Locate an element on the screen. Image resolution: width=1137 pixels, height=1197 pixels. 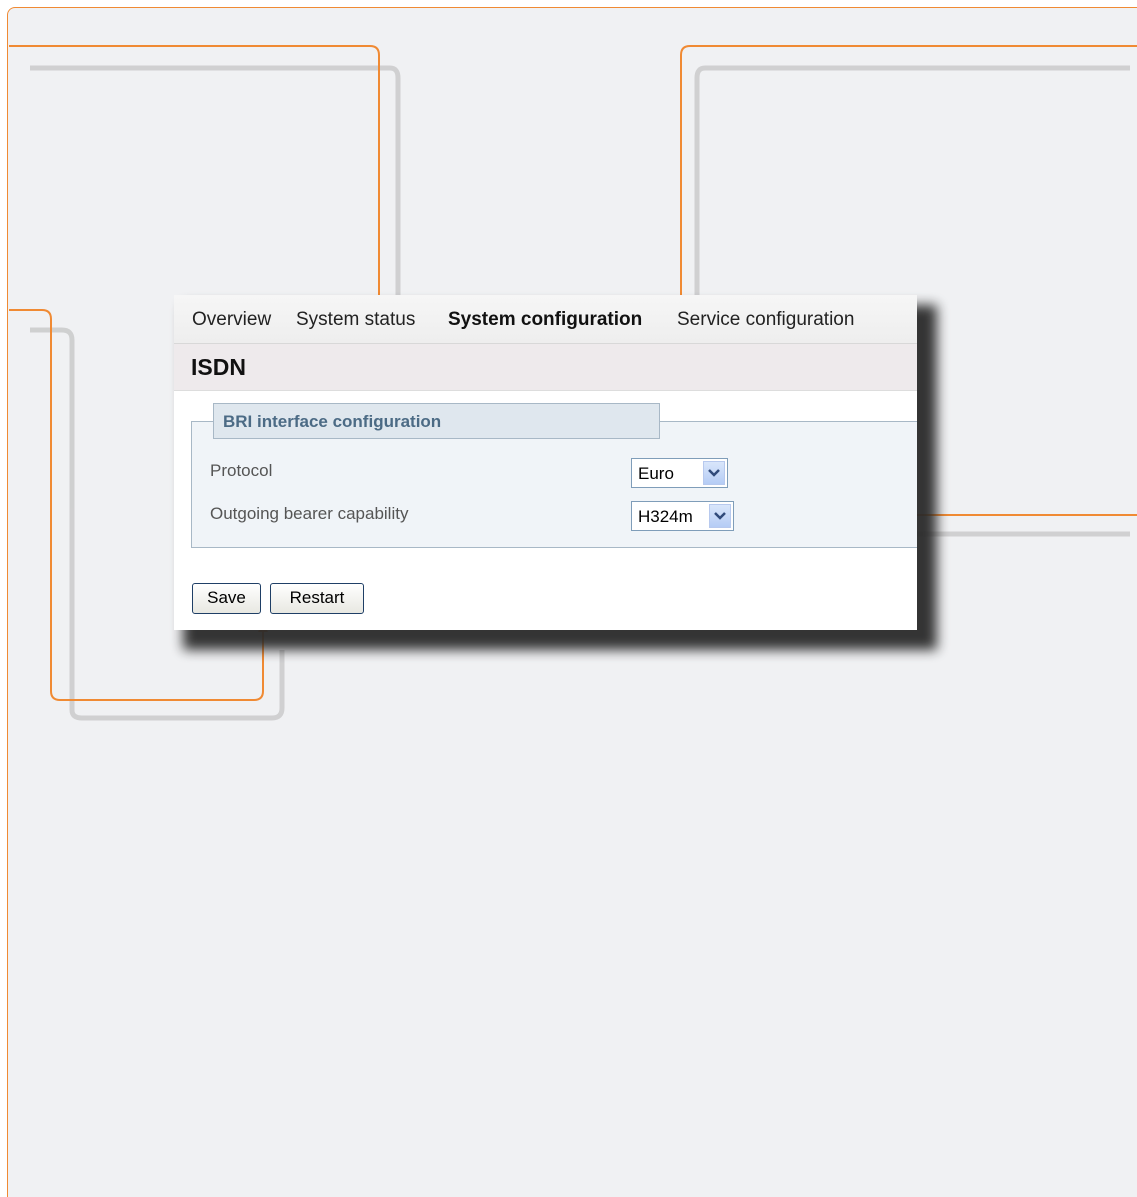
nav-service-configuration: Service configuration is located at coordinates (765, 320).